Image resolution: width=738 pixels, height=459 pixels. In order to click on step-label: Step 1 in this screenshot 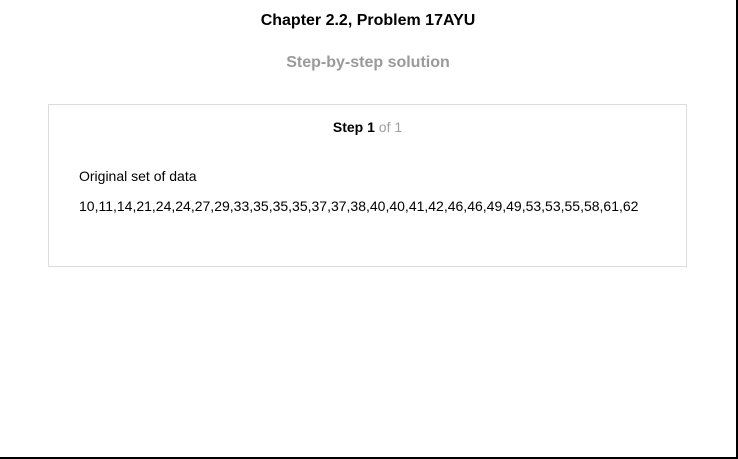, I will do `click(354, 127)`.